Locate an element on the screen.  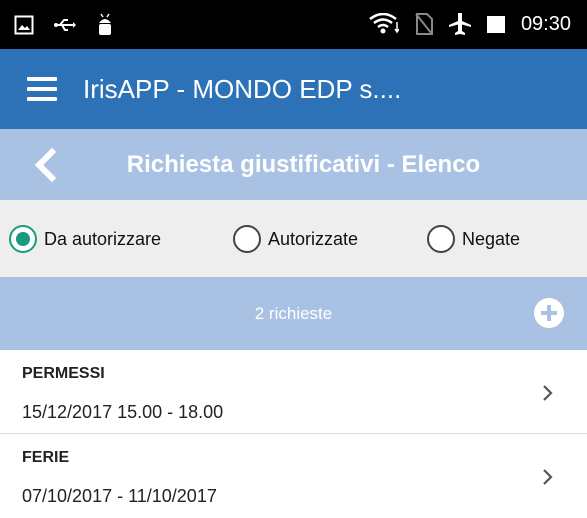
status-filter: Da autorizzare Autorizzate Negate is located at coordinates (293, 238).